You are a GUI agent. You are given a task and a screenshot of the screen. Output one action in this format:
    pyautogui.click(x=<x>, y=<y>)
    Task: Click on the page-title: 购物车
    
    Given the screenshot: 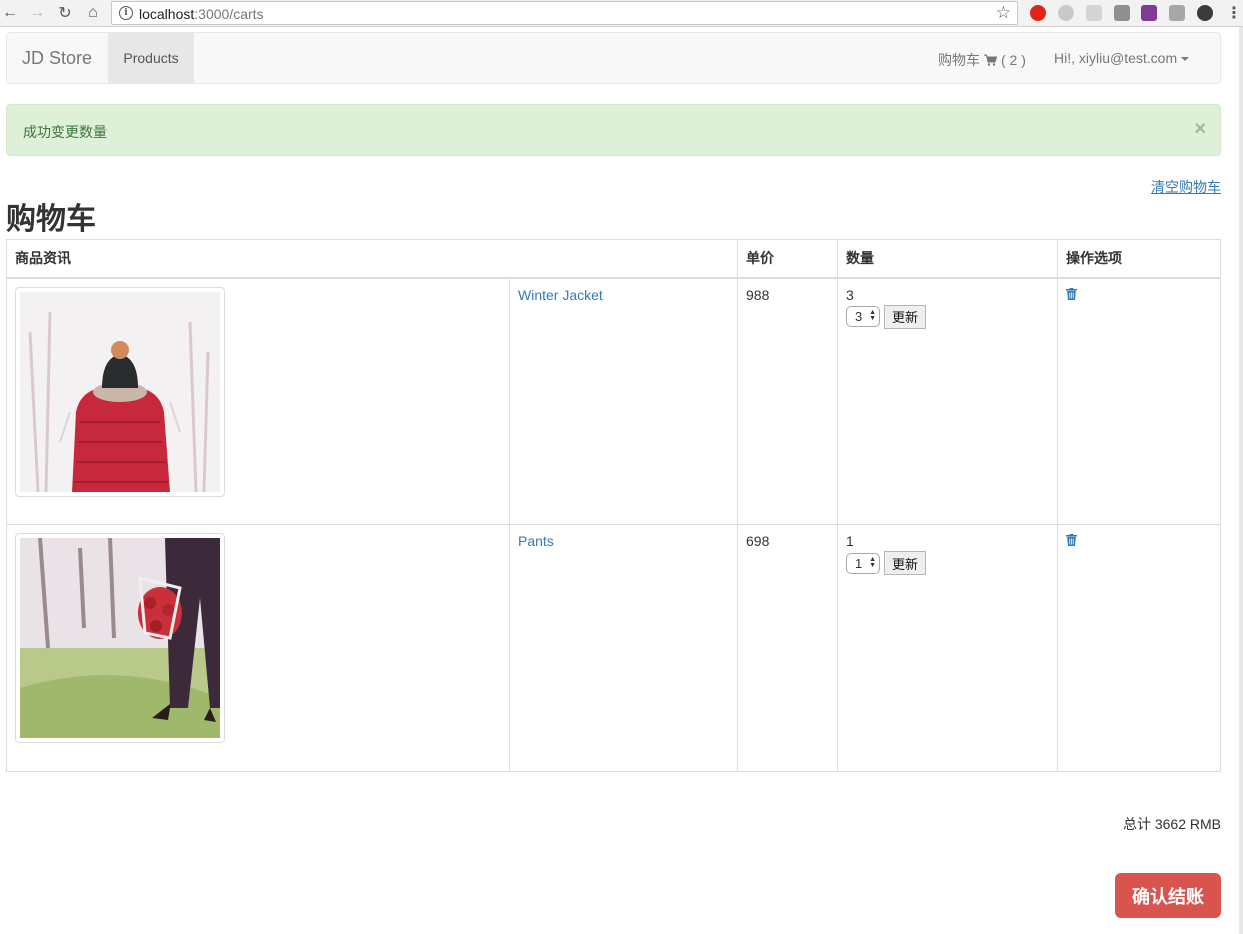 What is the action you would take?
    pyautogui.click(x=51, y=219)
    